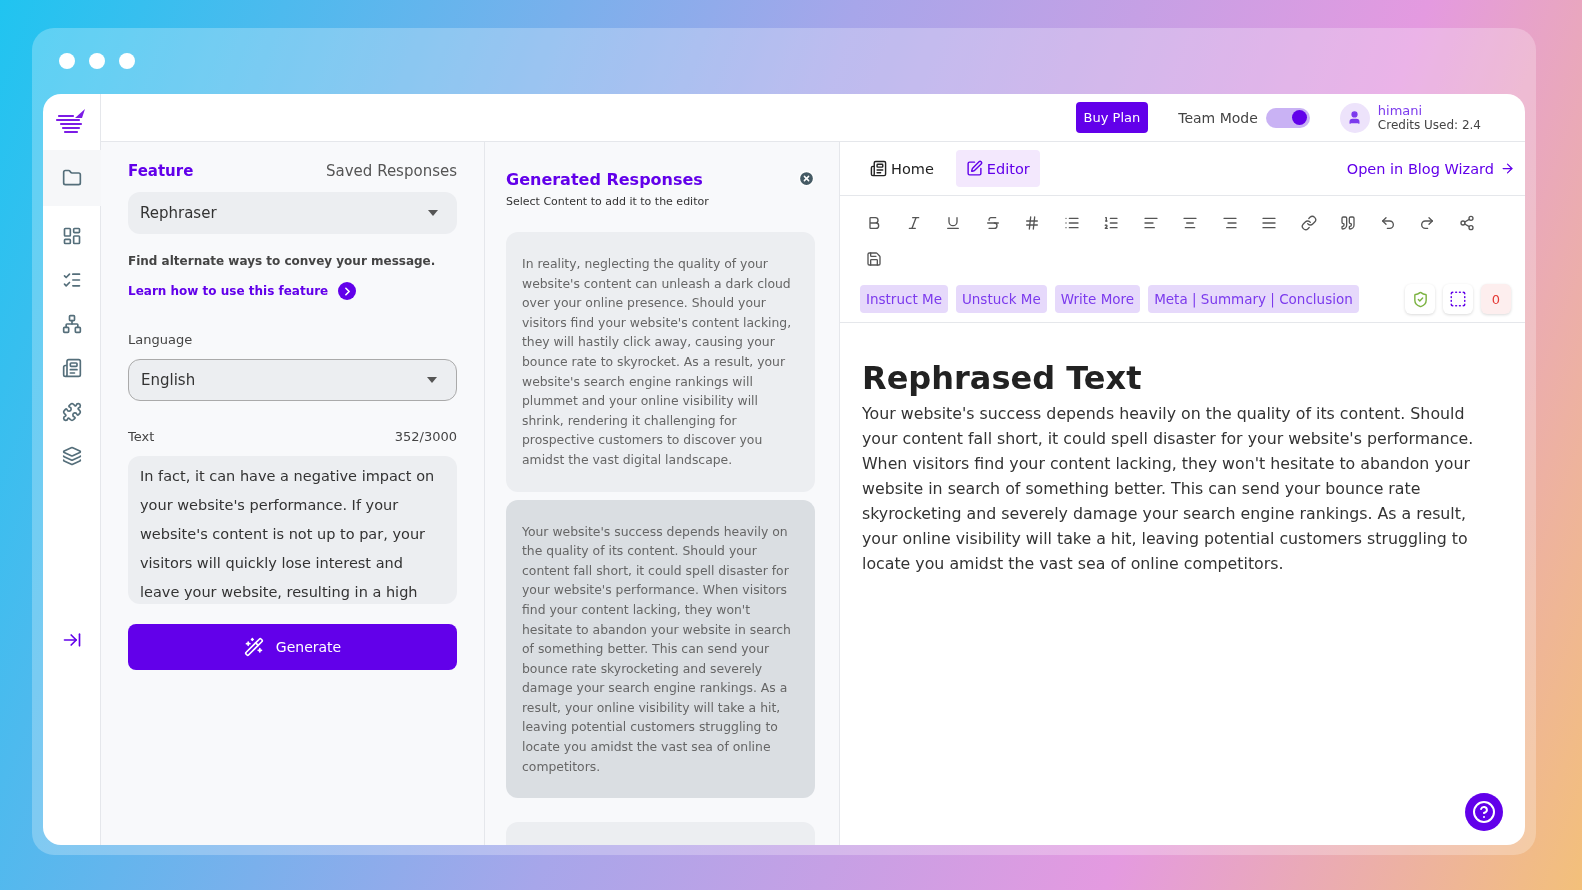 The height and width of the screenshot is (890, 1582). I want to click on buy-plan-button: Buy Plan, so click(1112, 117).